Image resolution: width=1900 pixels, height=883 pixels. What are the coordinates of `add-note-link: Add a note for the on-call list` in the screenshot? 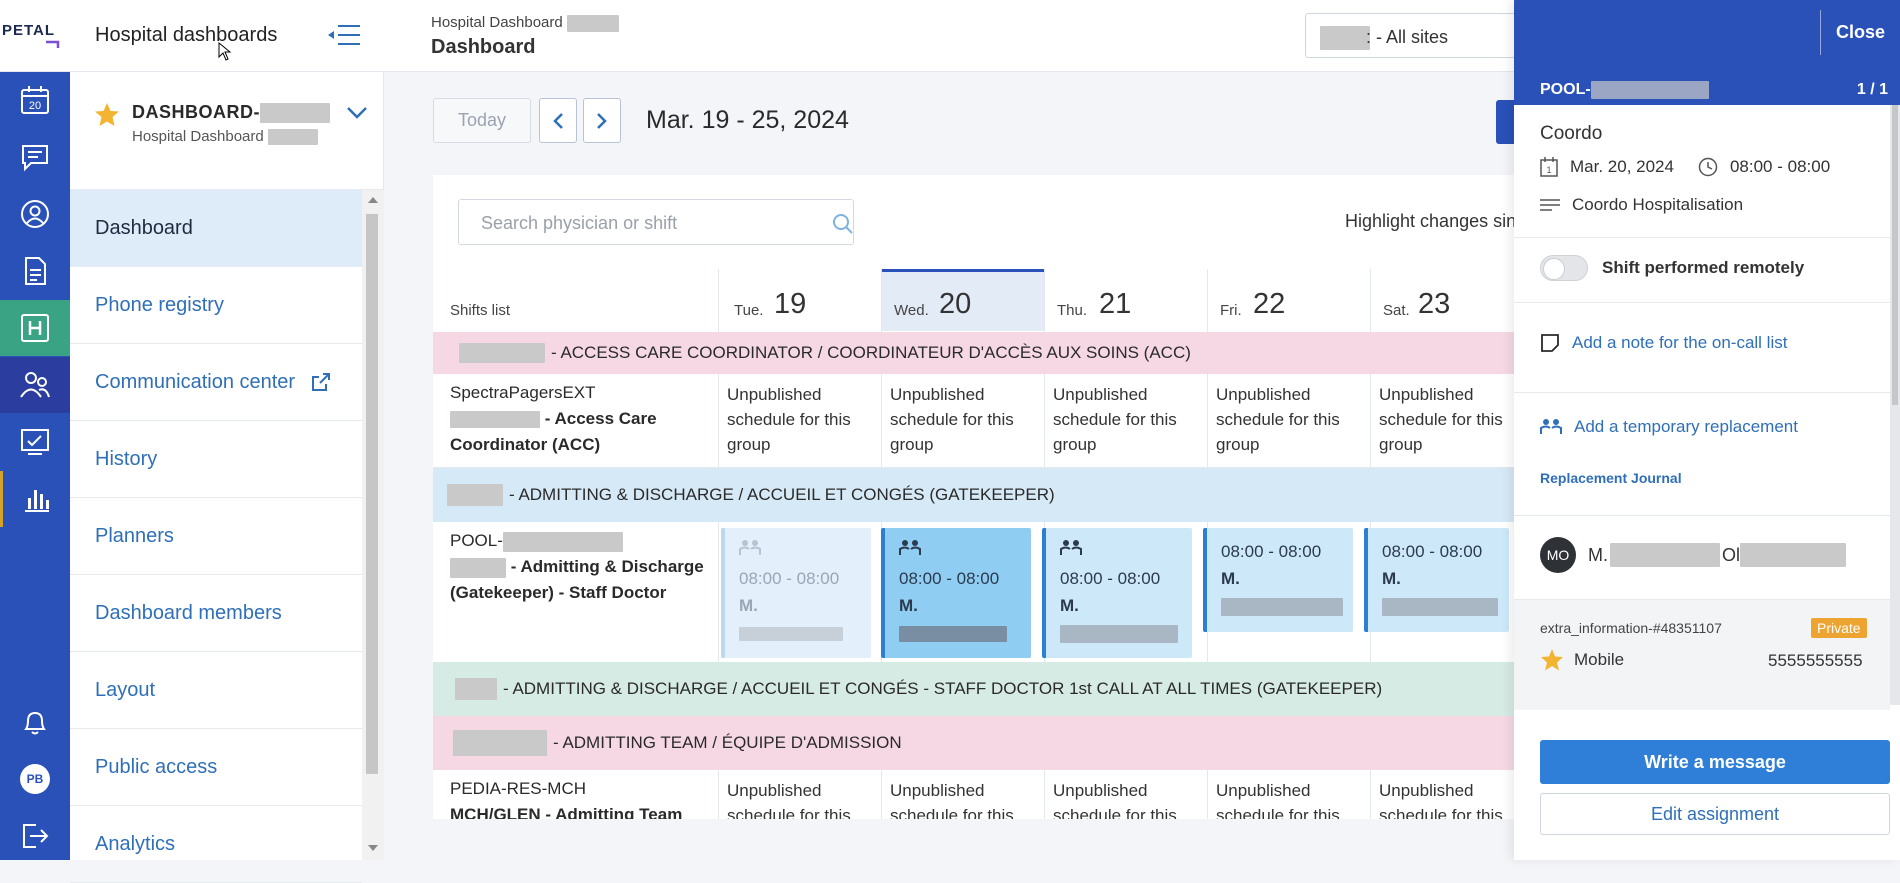 It's located at (1663, 343).